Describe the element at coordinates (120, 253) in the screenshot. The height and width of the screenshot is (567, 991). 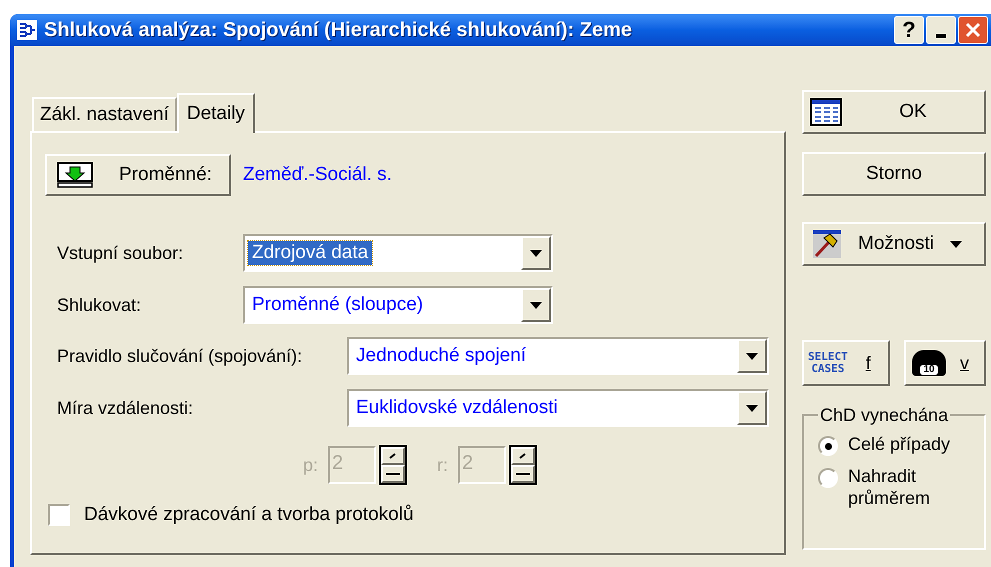
I see `field-label: Vstupní soubor:` at that location.